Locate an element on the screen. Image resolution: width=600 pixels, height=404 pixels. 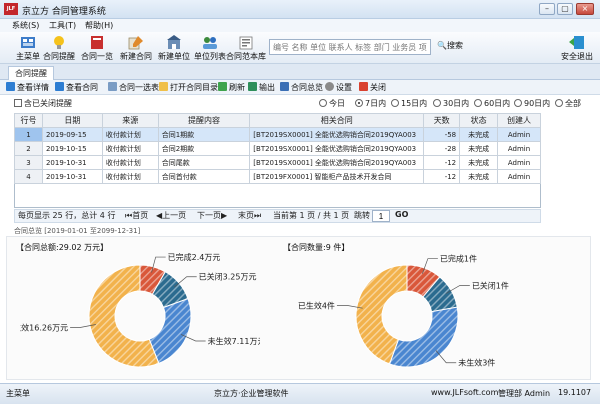
col-header-source: 来源 is located at coordinates (130, 120).